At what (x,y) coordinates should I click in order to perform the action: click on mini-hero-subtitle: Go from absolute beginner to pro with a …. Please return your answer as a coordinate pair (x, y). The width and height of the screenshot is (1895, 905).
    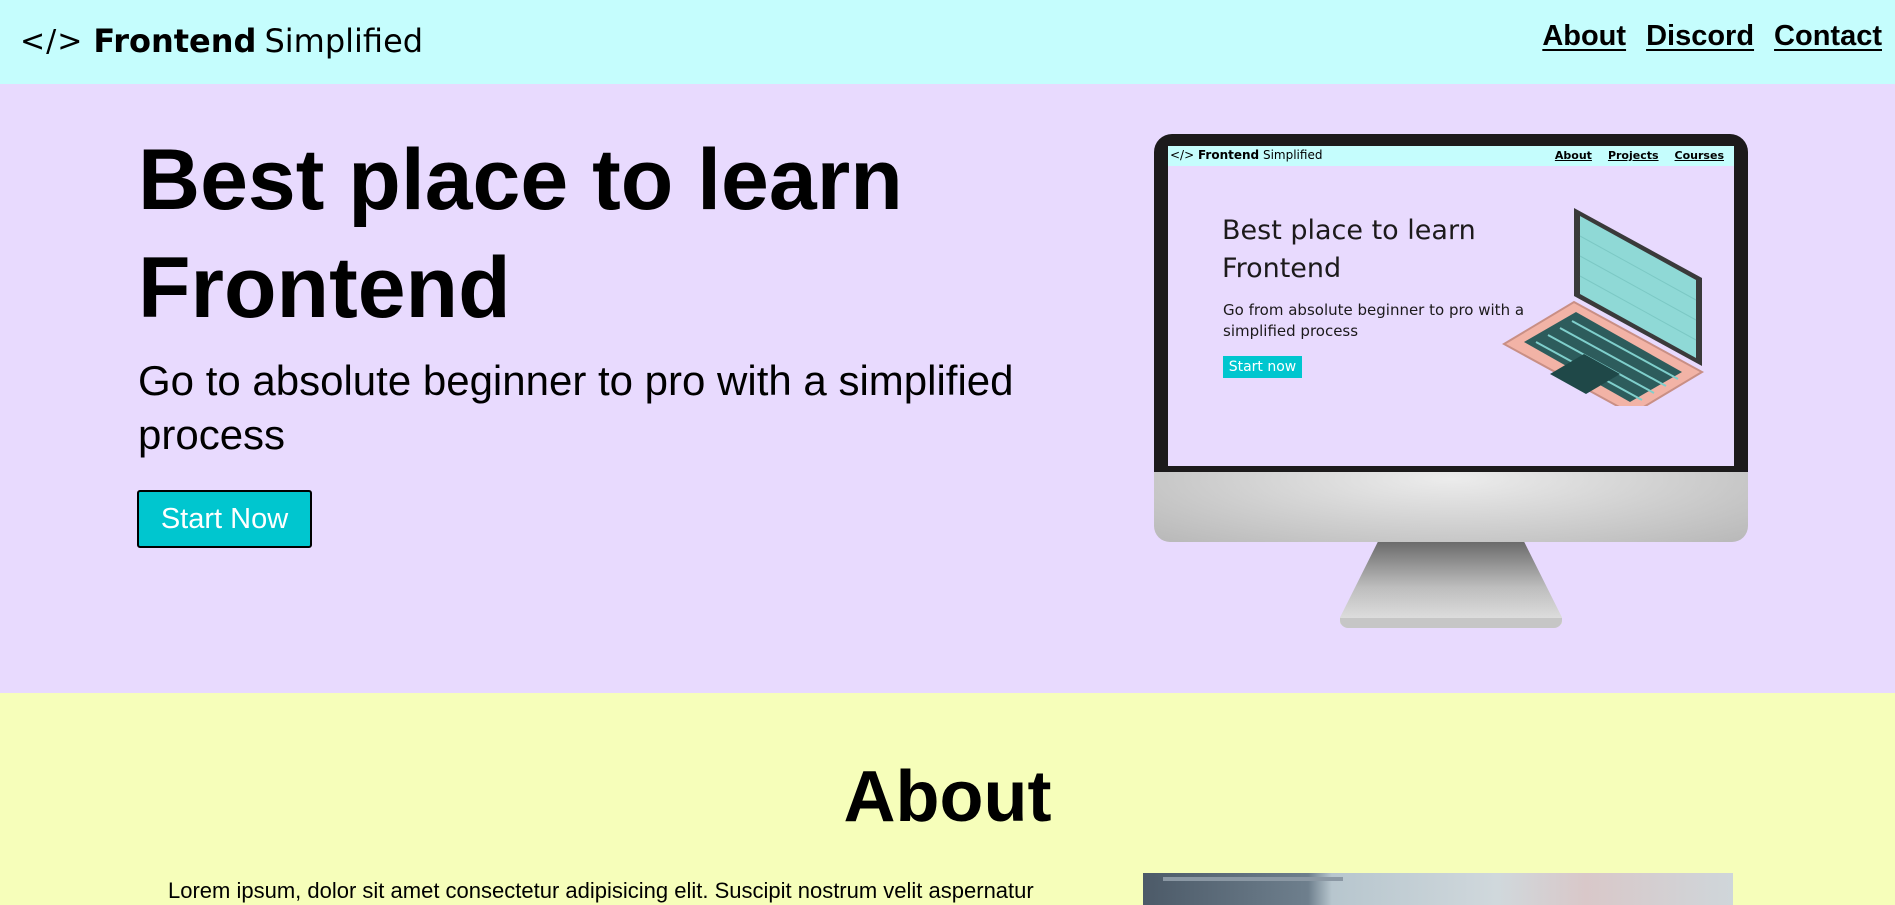
    Looking at the image, I should click on (1374, 320).